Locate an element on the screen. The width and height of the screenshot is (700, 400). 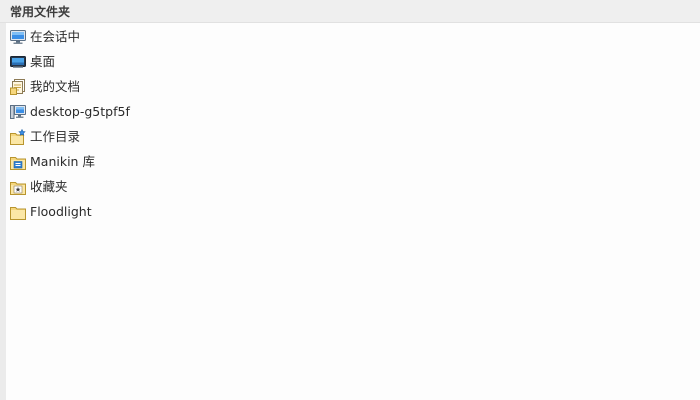
panel-title: 常用文件夹 is located at coordinates (40, 12).